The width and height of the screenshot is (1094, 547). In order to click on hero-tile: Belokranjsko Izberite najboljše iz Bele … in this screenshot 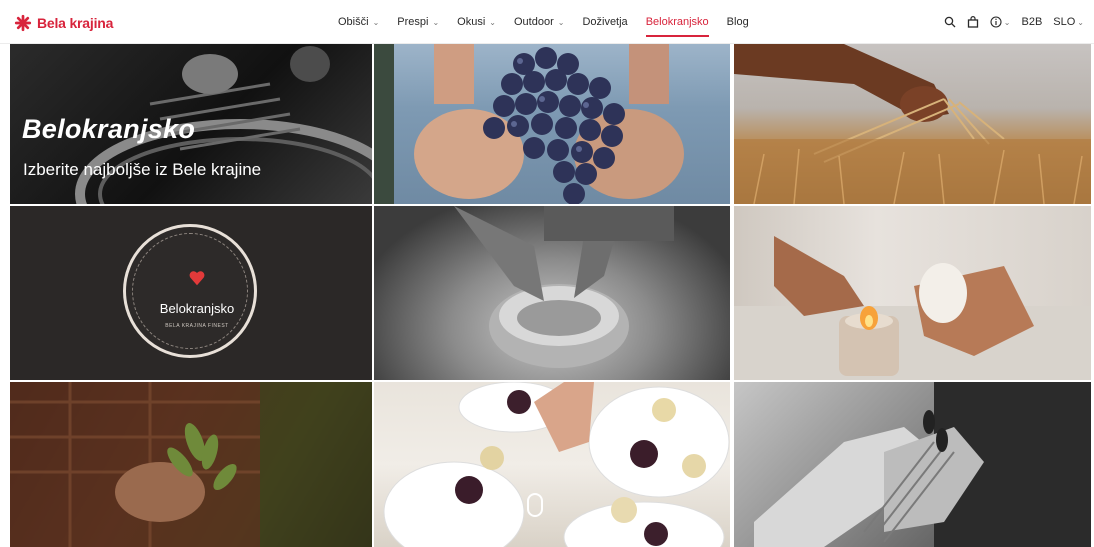, I will do `click(191, 124)`.